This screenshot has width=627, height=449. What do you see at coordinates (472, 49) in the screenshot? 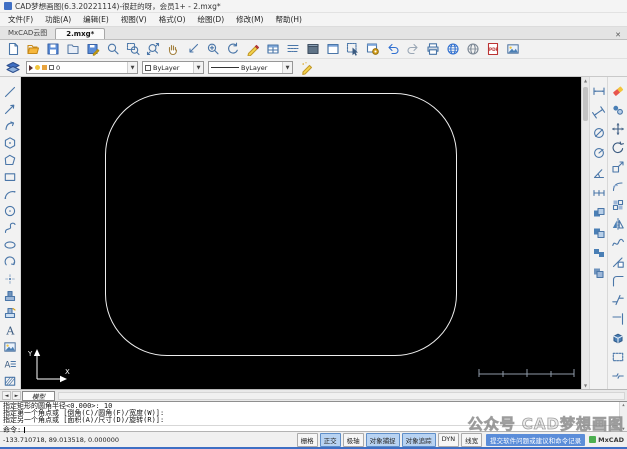
I see `web-publish-button` at bounding box center [472, 49].